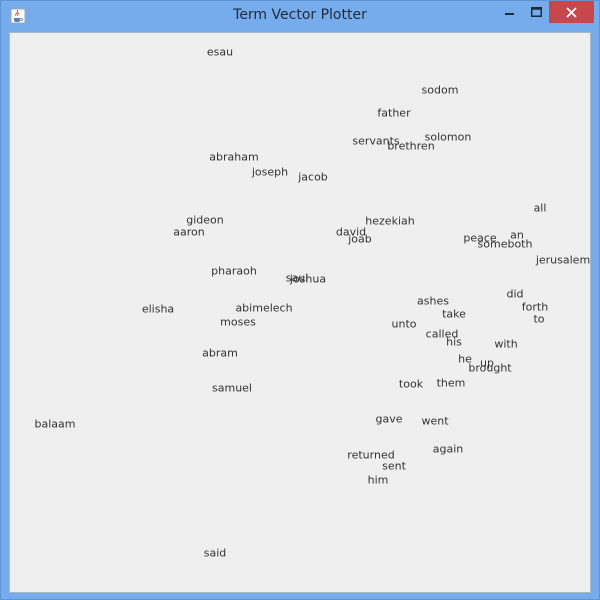 This screenshot has width=600, height=600. What do you see at coordinates (505, 244) in the screenshot?
I see `term-label: someboth` at bounding box center [505, 244].